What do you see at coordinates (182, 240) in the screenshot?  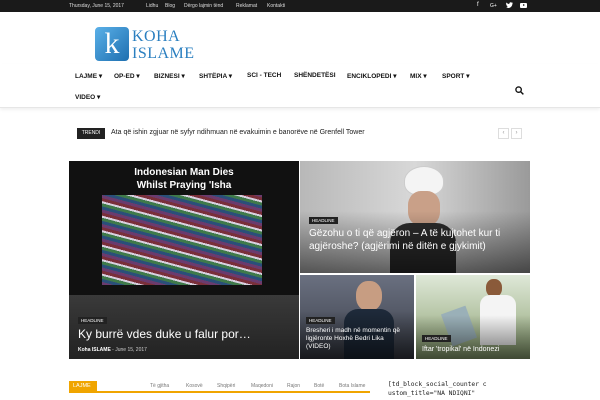 I see `praying-crowd-image` at bounding box center [182, 240].